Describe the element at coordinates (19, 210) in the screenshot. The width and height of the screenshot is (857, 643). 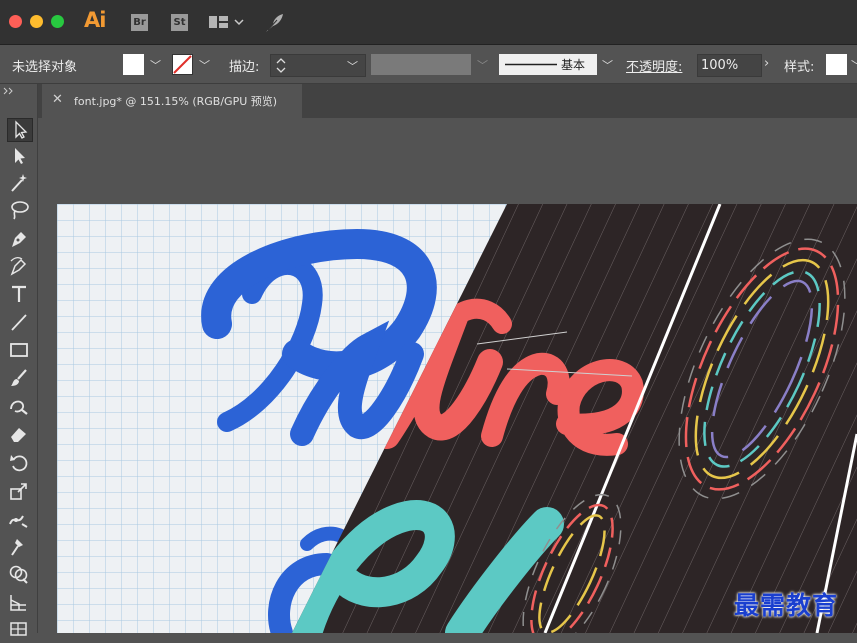
I see `lasso-tool-icon` at that location.